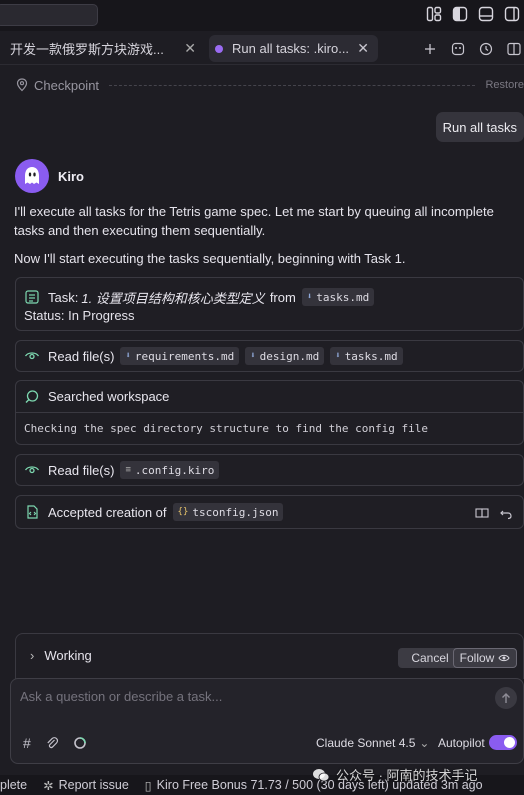  What do you see at coordinates (486, 14) in the screenshot?
I see `panel-icon` at bounding box center [486, 14].